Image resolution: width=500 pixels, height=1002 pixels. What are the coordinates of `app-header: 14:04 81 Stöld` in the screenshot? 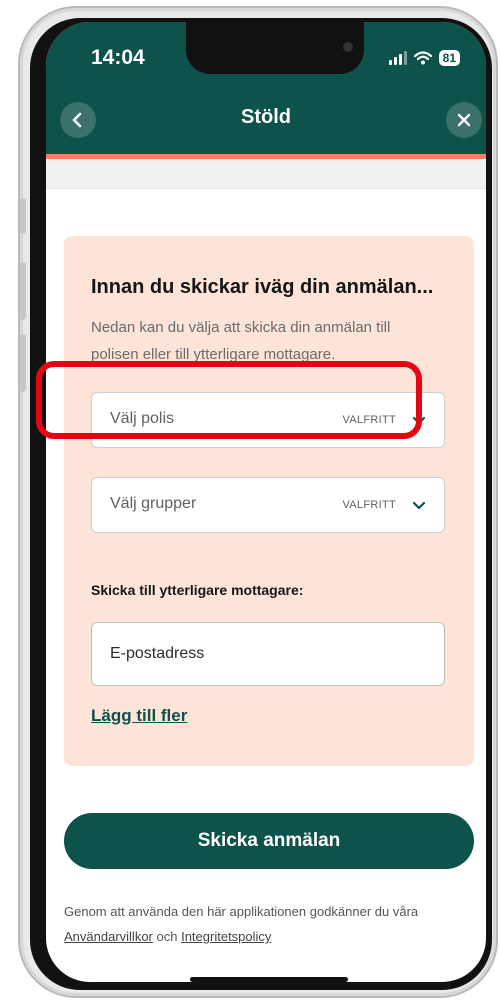 It's located at (266, 88).